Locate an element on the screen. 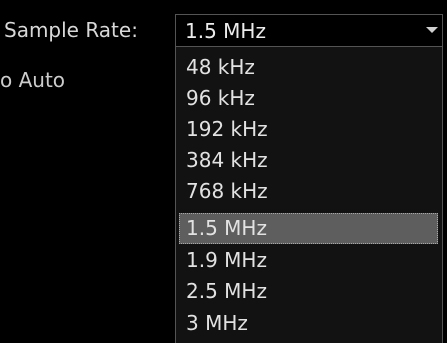 The height and width of the screenshot is (343, 447). sample-rate-label: Sample Rate: is located at coordinates (71, 30).